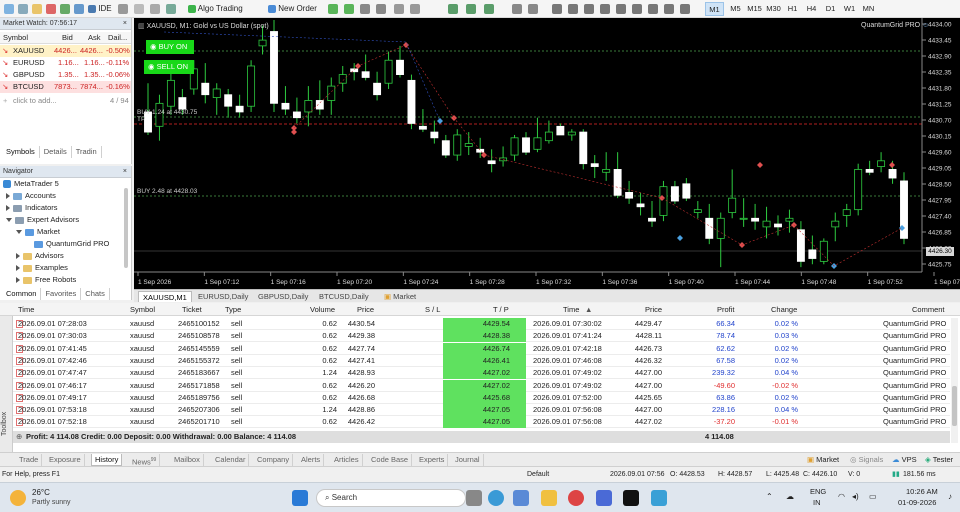 The width and height of the screenshot is (960, 512). What do you see at coordinates (669, 9) in the screenshot?
I see `text-icon` at bounding box center [669, 9].